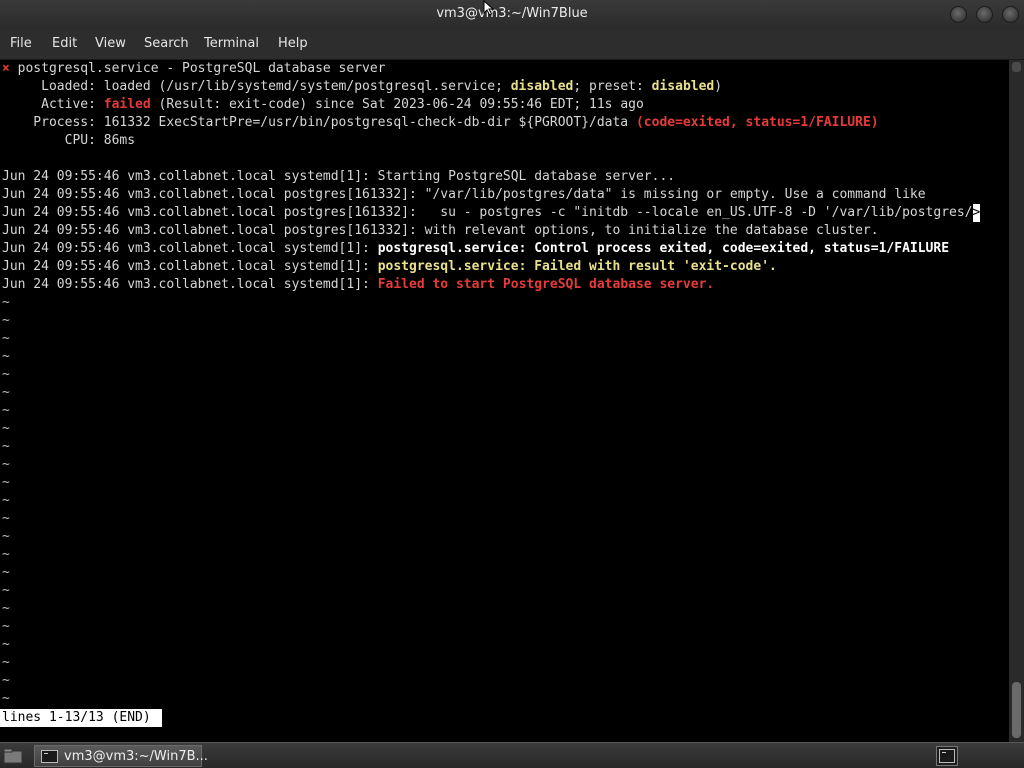 This screenshot has height=768, width=1024. Describe the element at coordinates (1016, 67) in the screenshot. I see `scrollbar-top-cap` at that location.